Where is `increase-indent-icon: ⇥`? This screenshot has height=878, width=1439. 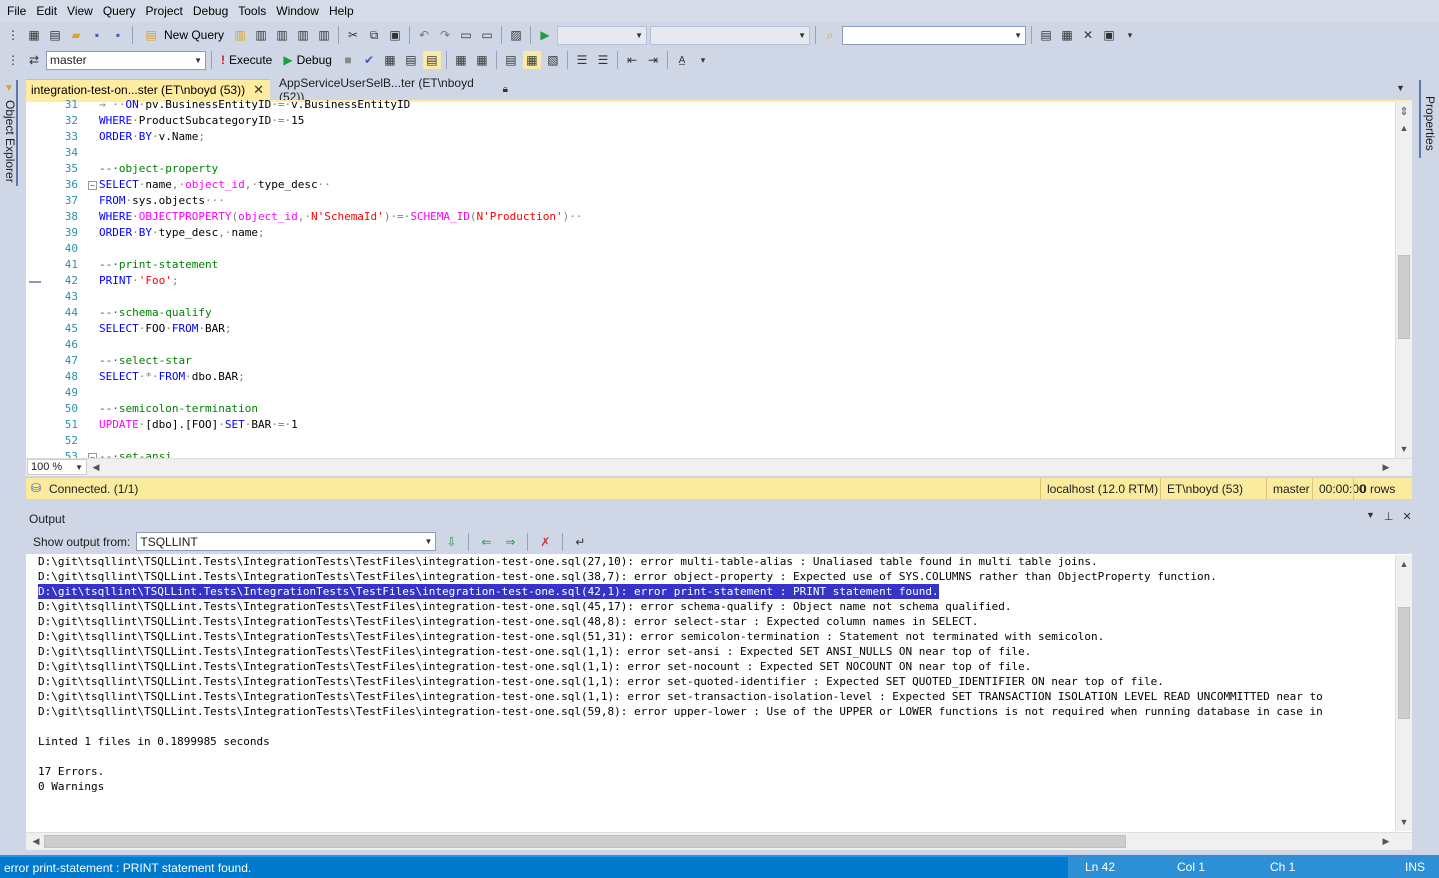
increase-indent-icon: ⇥ is located at coordinates (653, 60).